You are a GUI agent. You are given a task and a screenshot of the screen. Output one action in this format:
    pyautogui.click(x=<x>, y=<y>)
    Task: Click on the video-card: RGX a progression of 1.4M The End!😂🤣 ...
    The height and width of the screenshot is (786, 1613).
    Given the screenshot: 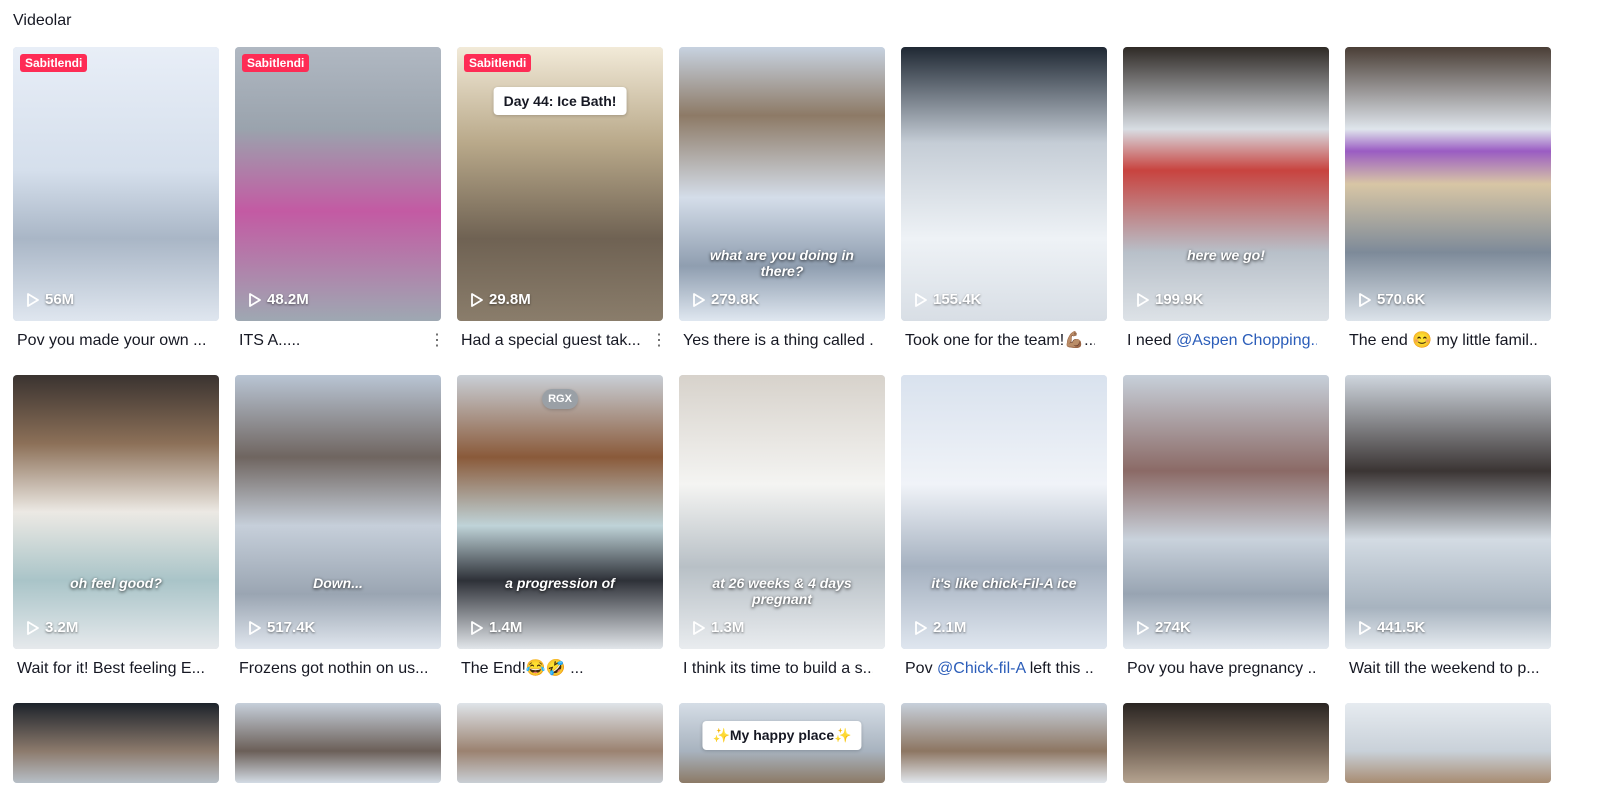 What is the action you would take?
    pyautogui.click(x=560, y=535)
    